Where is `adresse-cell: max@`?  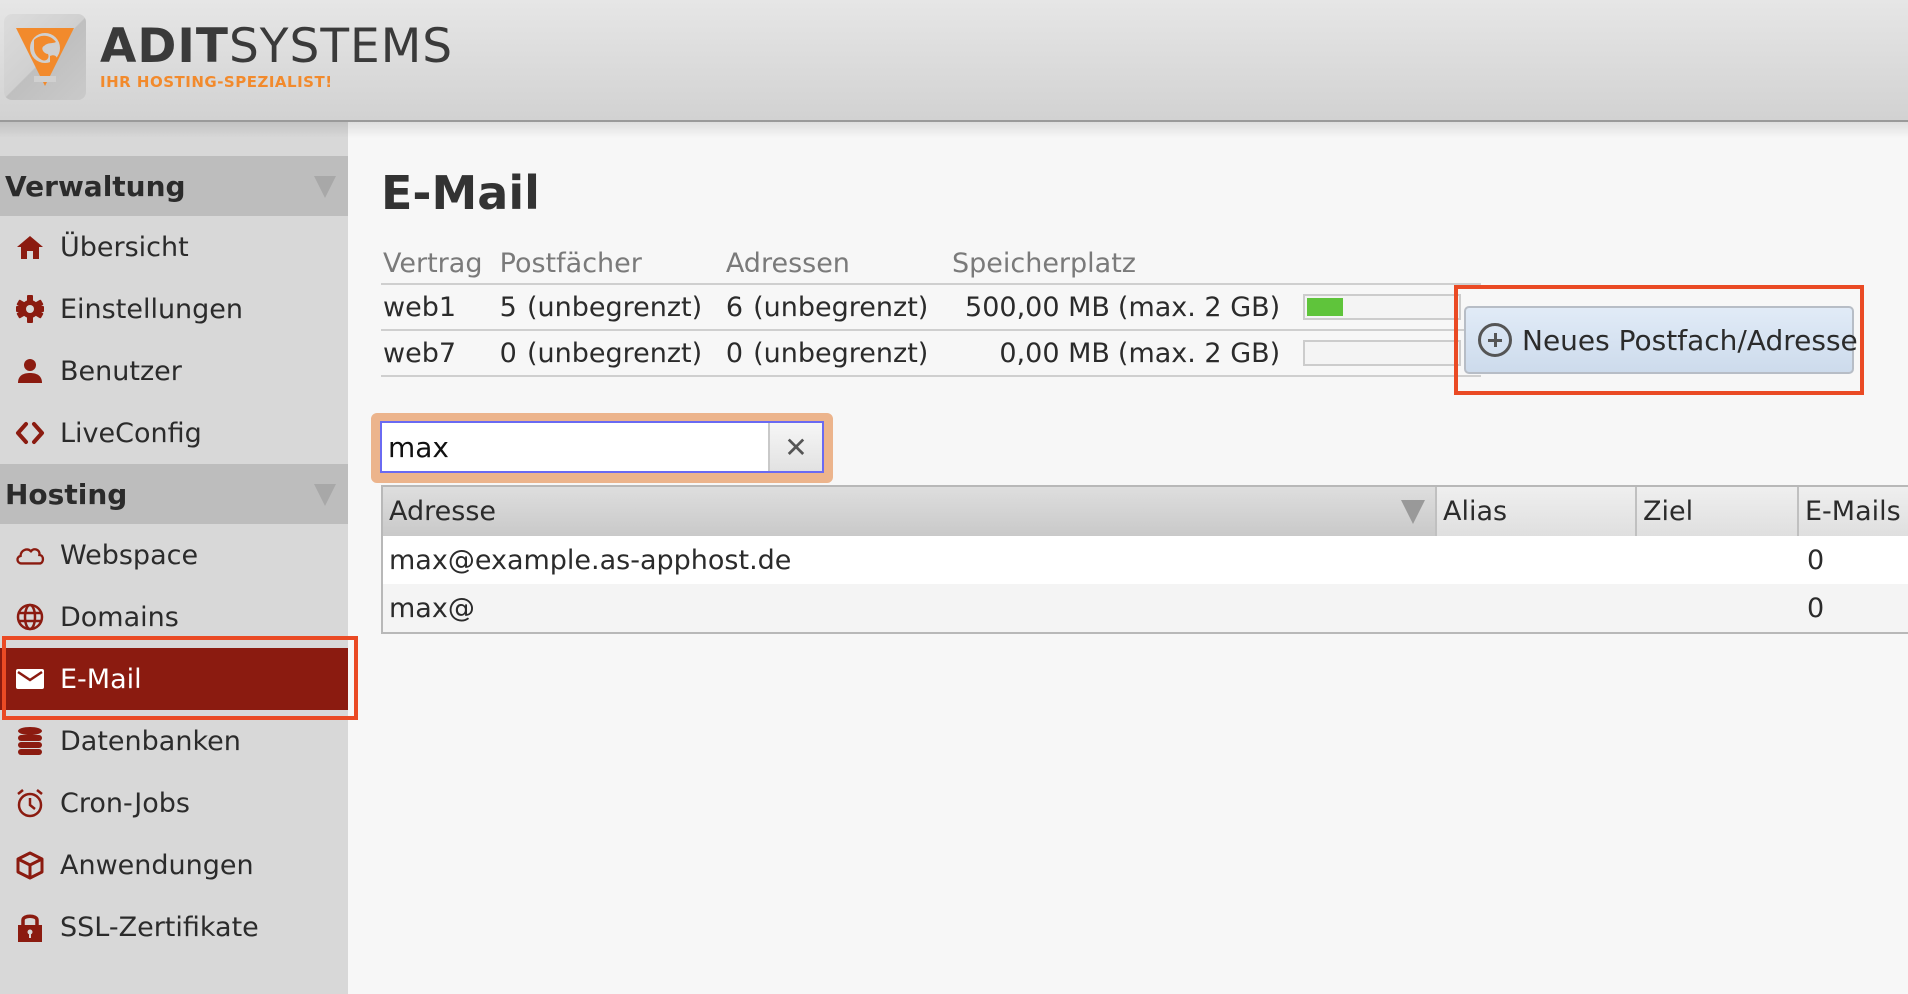
adresse-cell: max@ is located at coordinates (432, 608).